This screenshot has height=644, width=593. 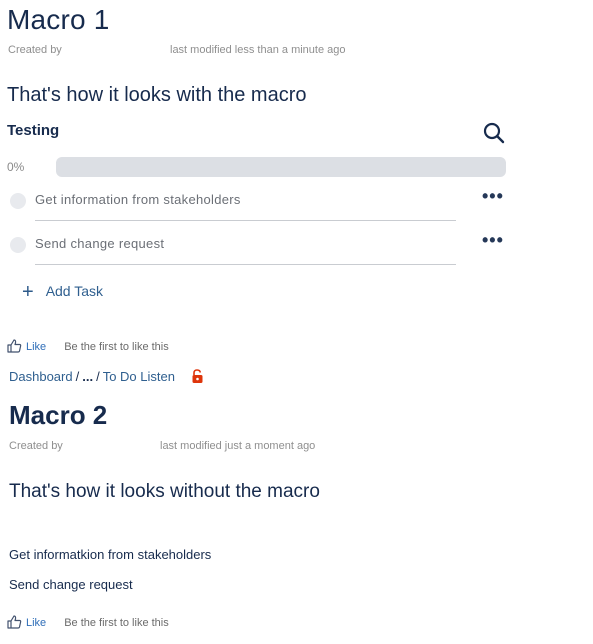 I want to click on add-task-button: + Add Task, so click(x=62, y=292).